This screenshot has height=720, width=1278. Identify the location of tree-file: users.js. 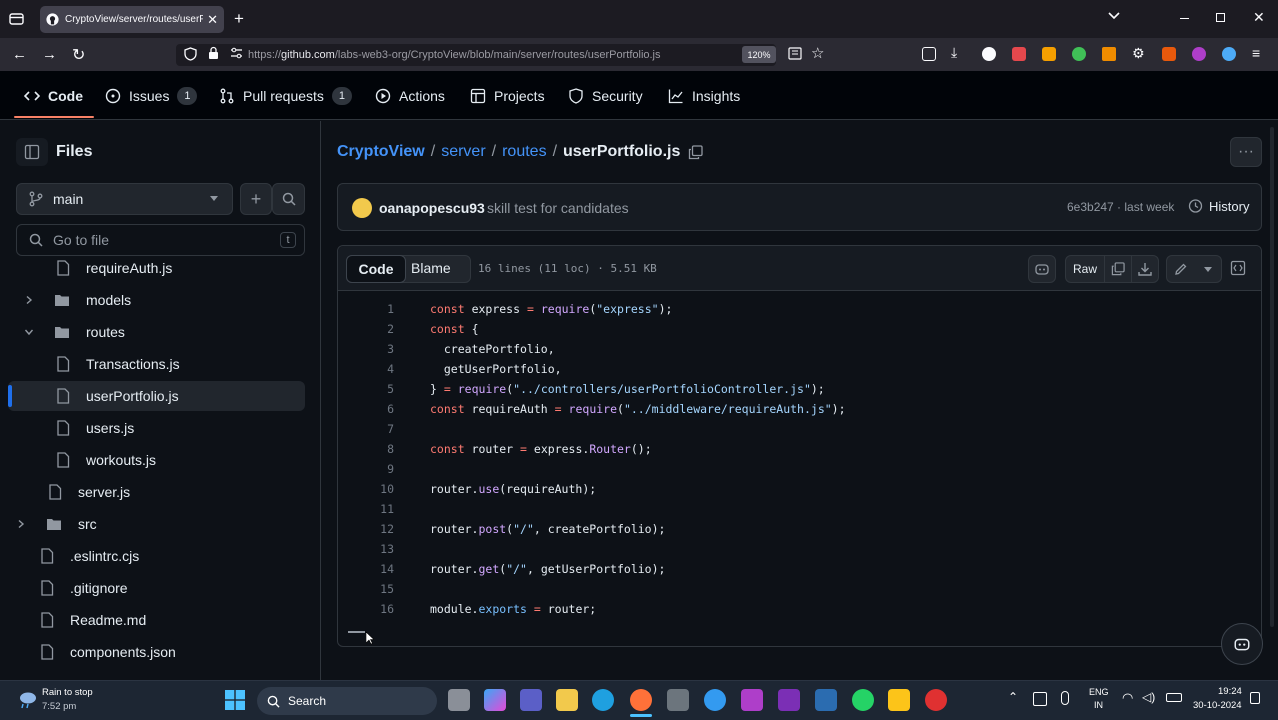
(95, 428).